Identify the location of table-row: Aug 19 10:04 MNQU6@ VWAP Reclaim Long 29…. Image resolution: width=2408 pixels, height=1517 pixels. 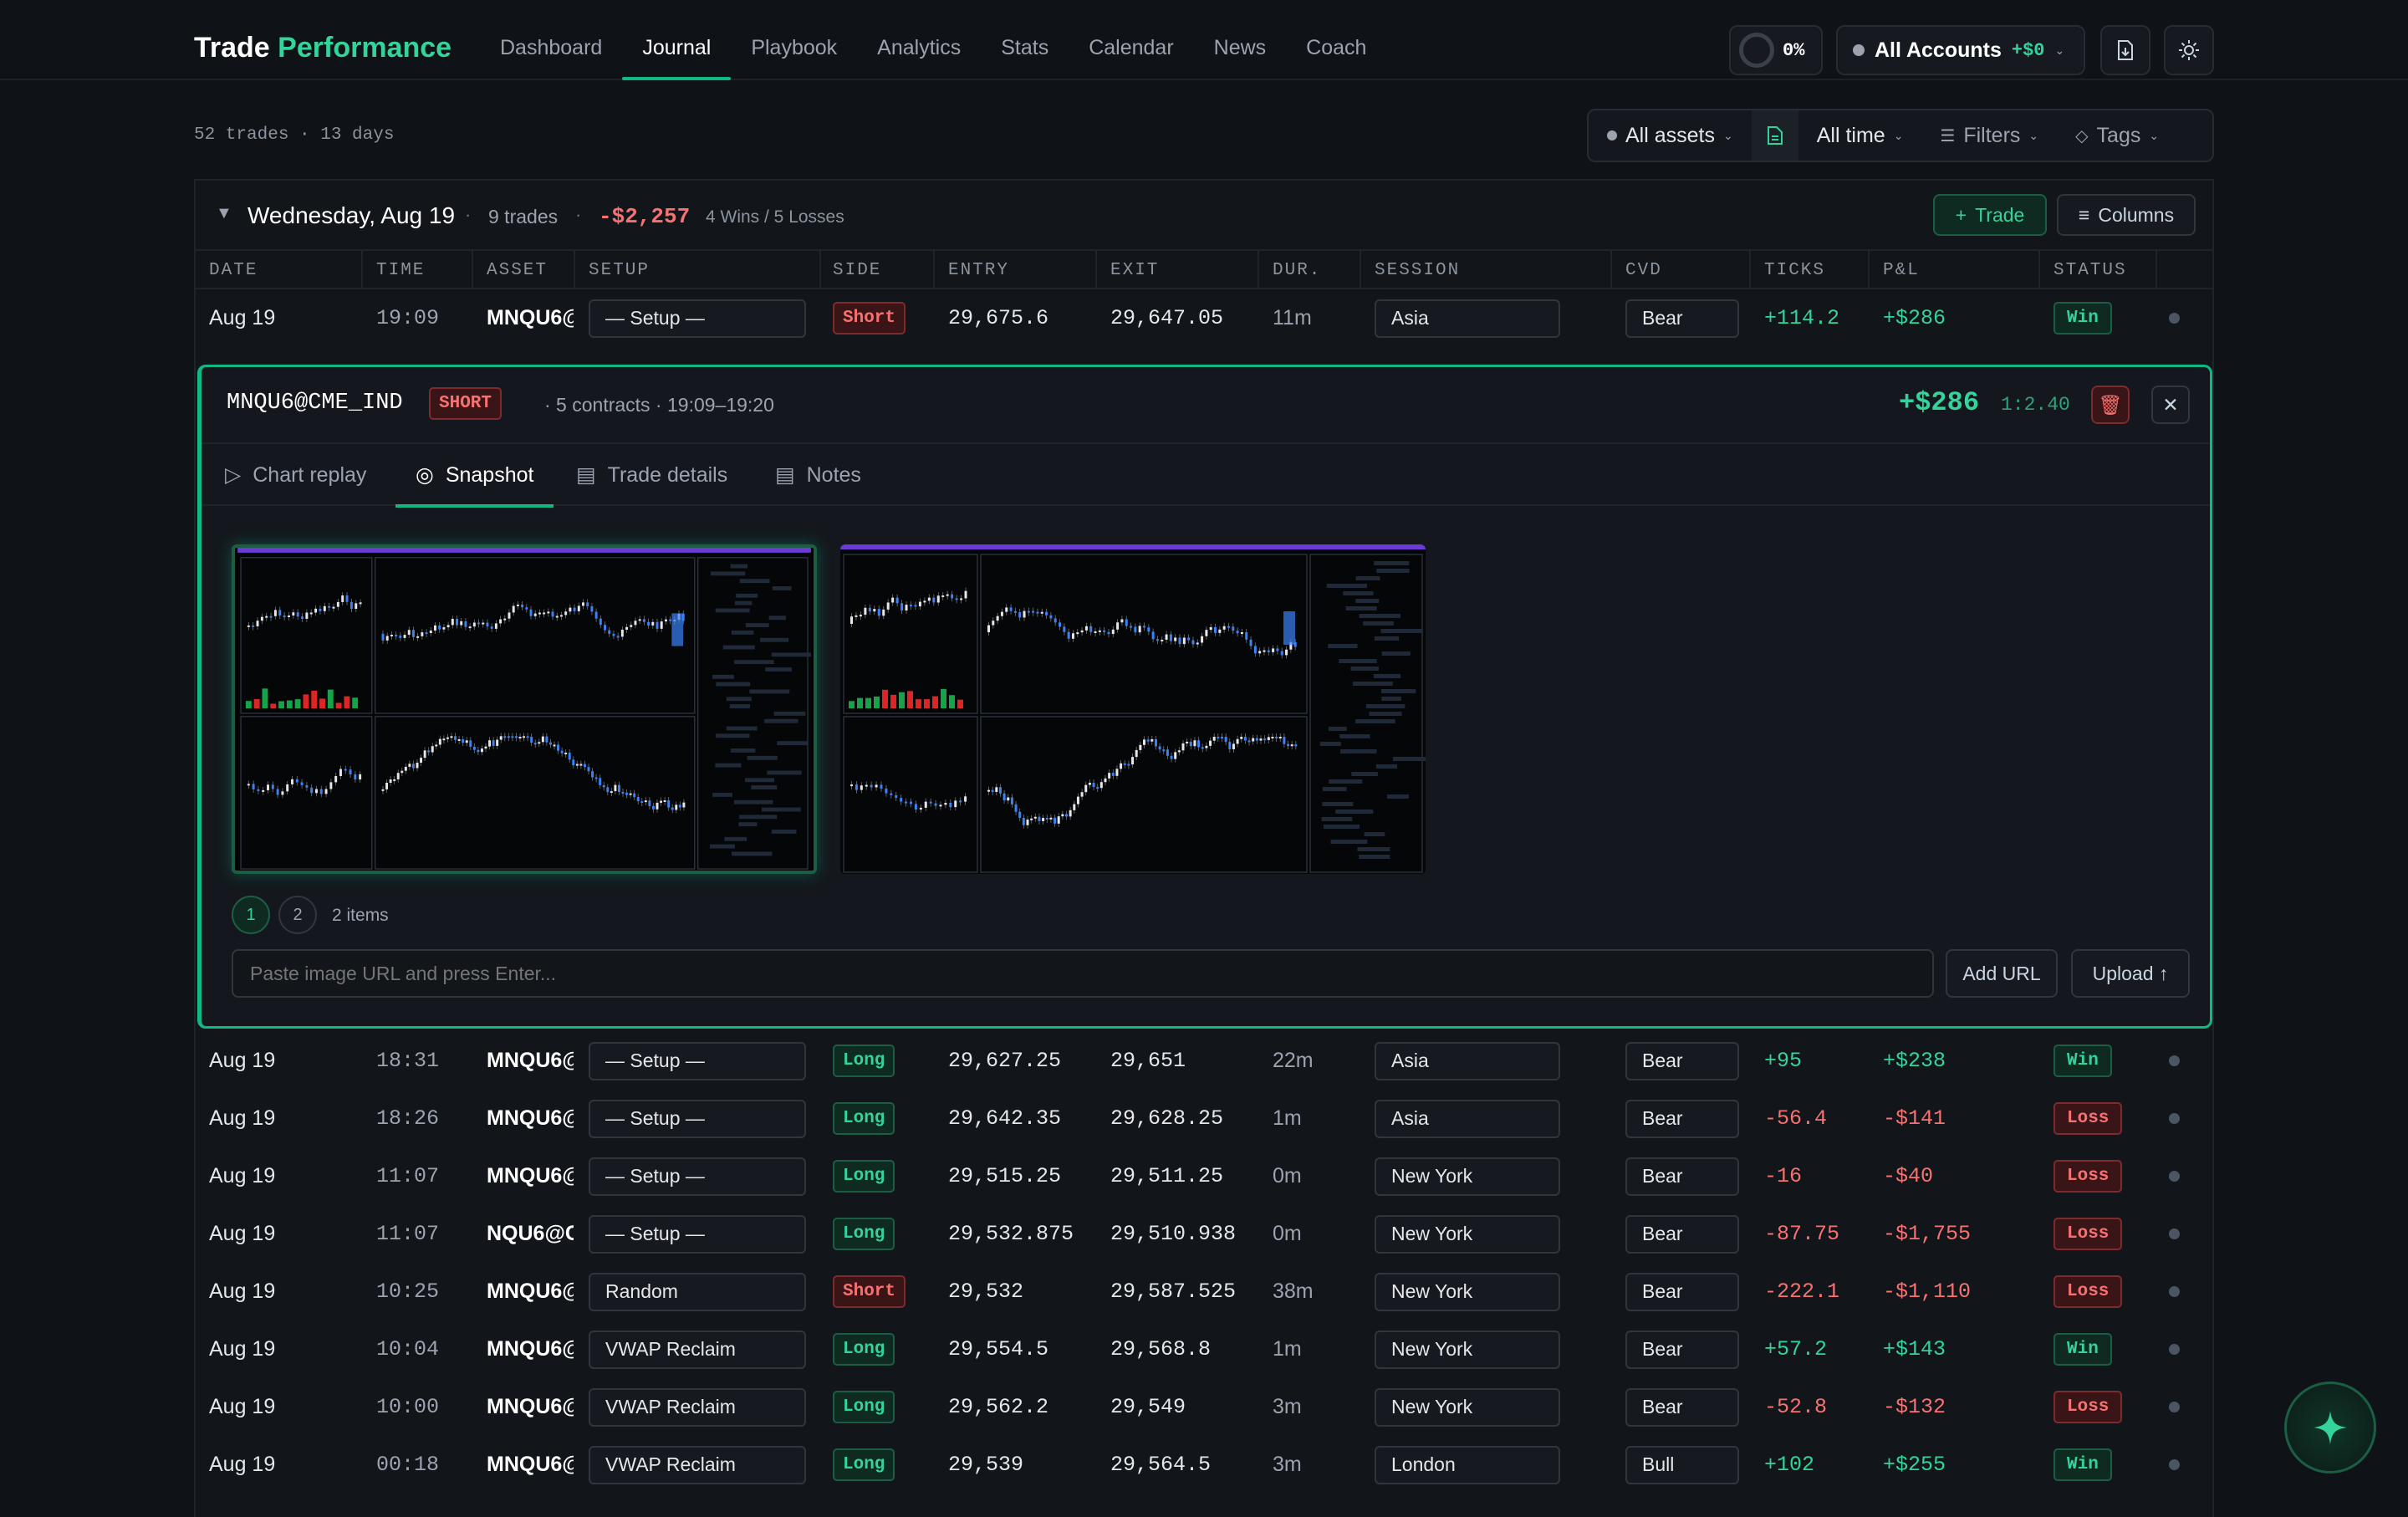
(1204, 1349).